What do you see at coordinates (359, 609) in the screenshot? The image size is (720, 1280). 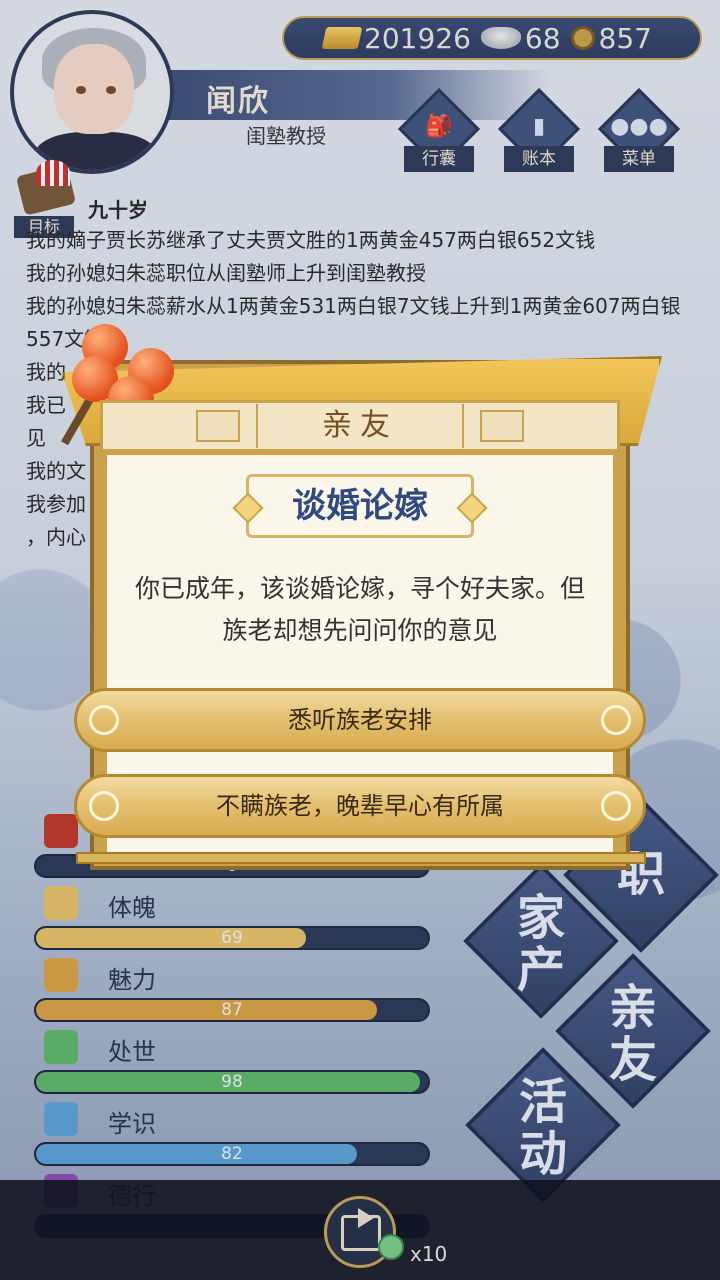 I see `dialog-message: 你已成年，该谈婚论嫁，寻个好夫家。但族老却想先问问你的意见` at bounding box center [359, 609].